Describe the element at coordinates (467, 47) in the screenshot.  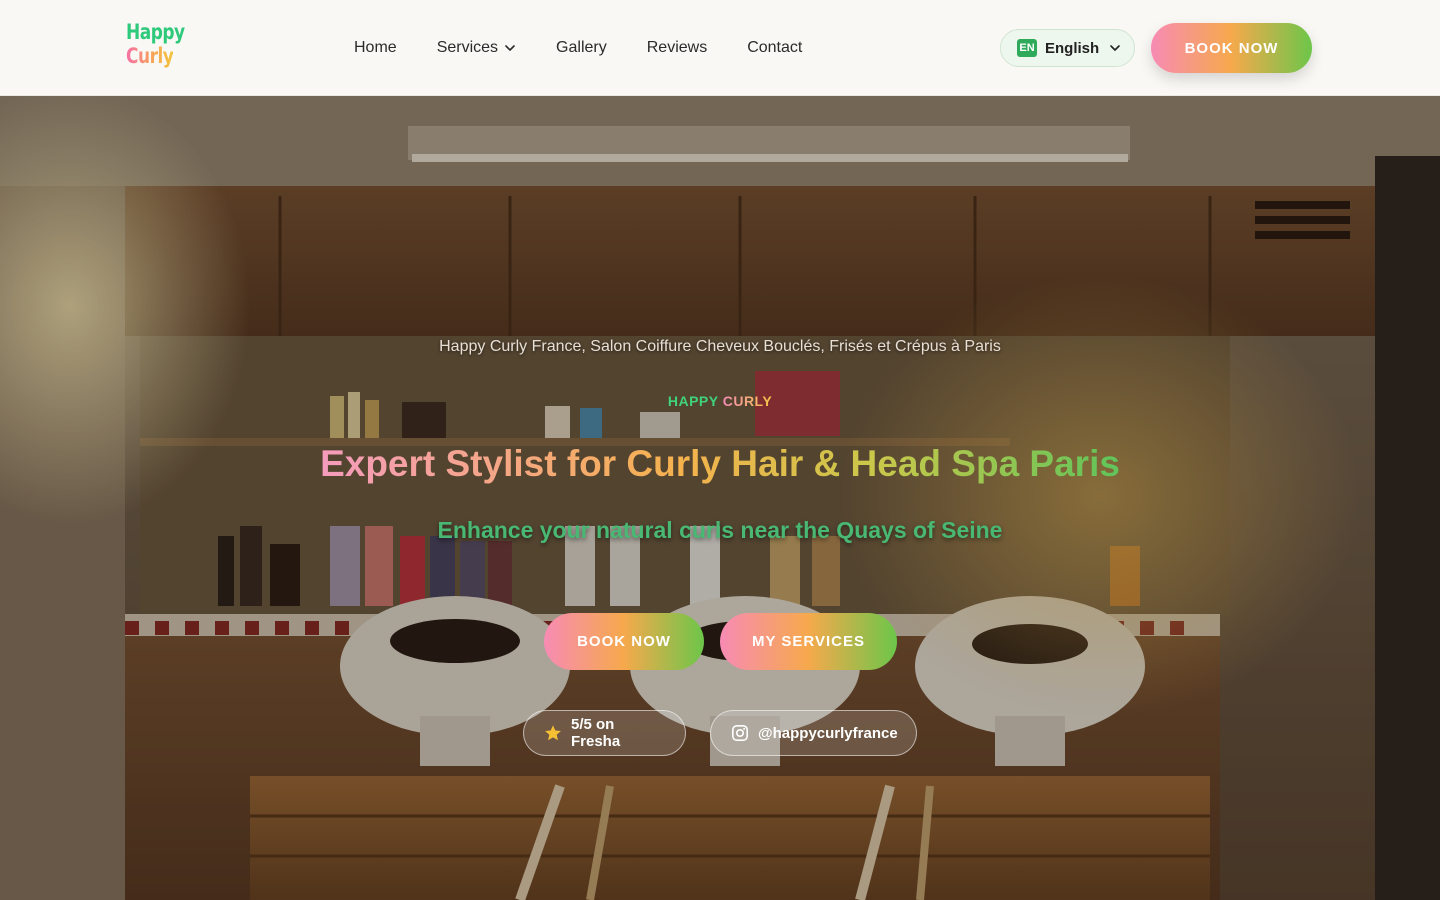
I see `nav-item-label: Services` at that location.